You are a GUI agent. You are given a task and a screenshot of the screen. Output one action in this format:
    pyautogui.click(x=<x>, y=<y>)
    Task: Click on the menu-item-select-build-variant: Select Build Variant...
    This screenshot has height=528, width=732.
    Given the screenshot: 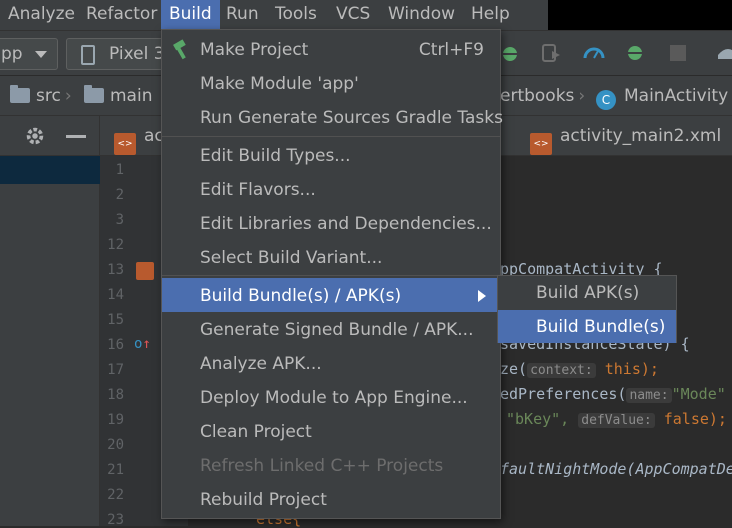 What is the action you would take?
    pyautogui.click(x=331, y=257)
    